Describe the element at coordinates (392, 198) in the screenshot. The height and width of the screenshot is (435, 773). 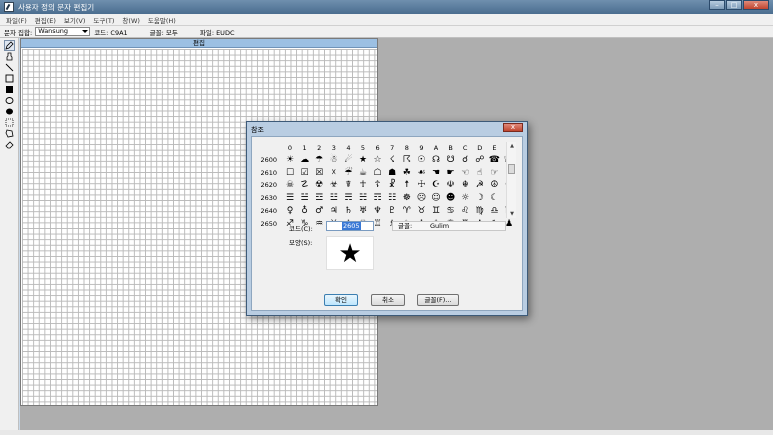
I see `character-cell: ☷` at that location.